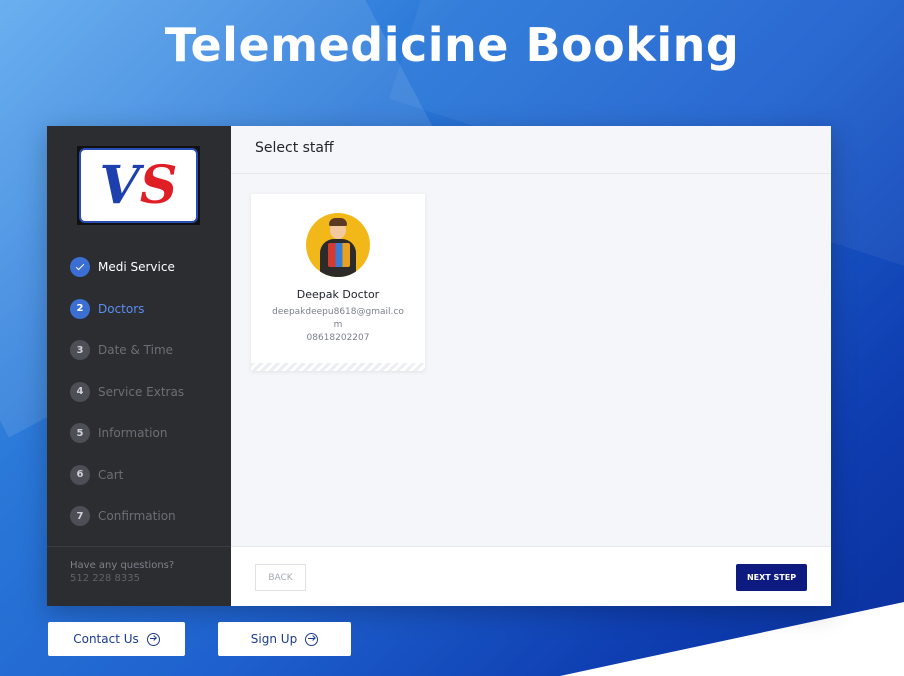  What do you see at coordinates (452, 45) in the screenshot?
I see `page-title: Telemedicine Booking` at bounding box center [452, 45].